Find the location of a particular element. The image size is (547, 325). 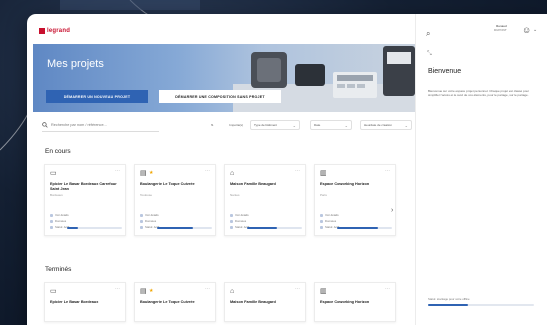

project-name: Boulangerie Le Toque Cuivrée is located at coordinates (167, 302).